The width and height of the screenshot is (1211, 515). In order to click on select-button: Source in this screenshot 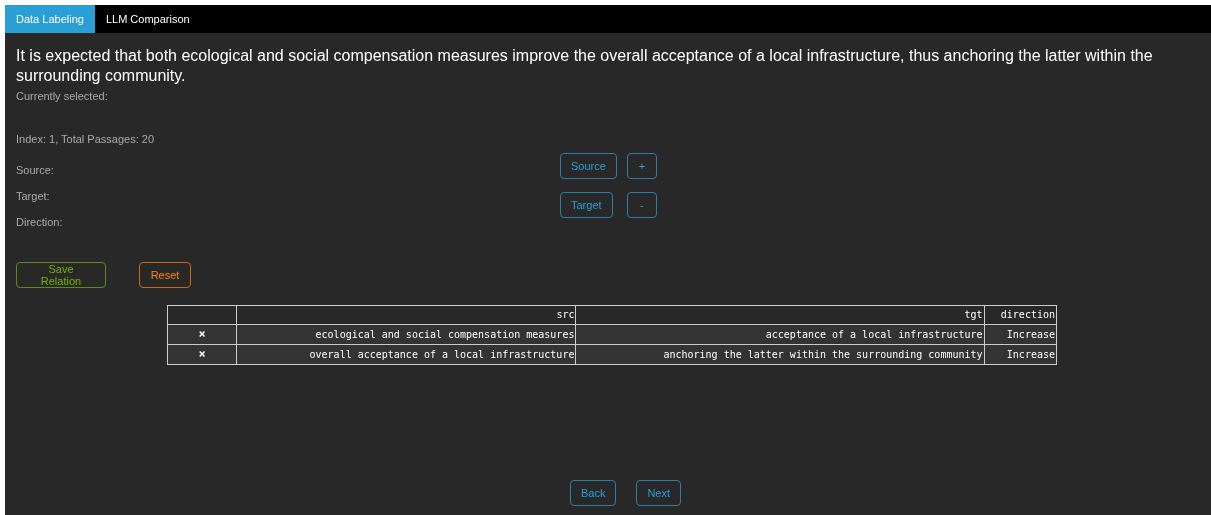, I will do `click(588, 166)`.